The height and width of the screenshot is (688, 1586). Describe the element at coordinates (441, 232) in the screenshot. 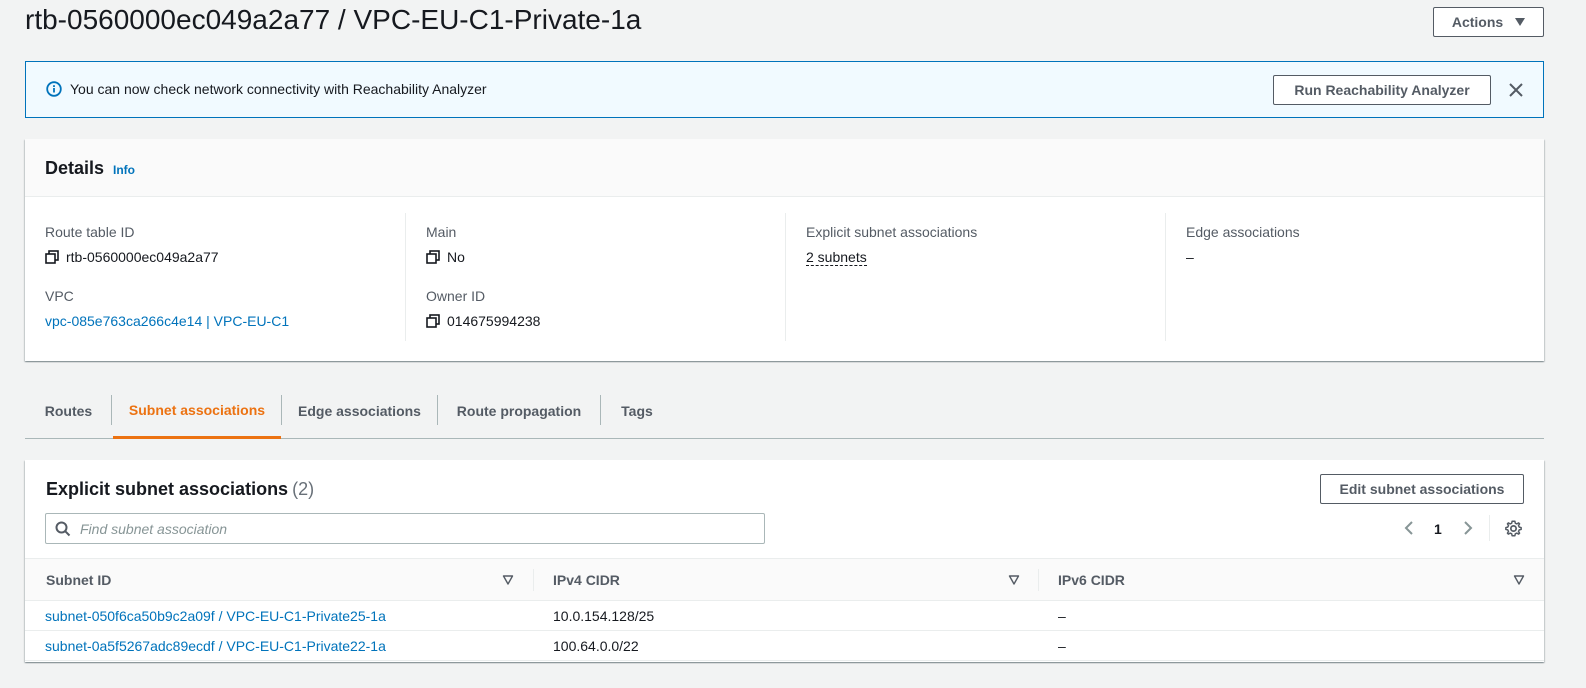

I see `main-label: Main` at that location.